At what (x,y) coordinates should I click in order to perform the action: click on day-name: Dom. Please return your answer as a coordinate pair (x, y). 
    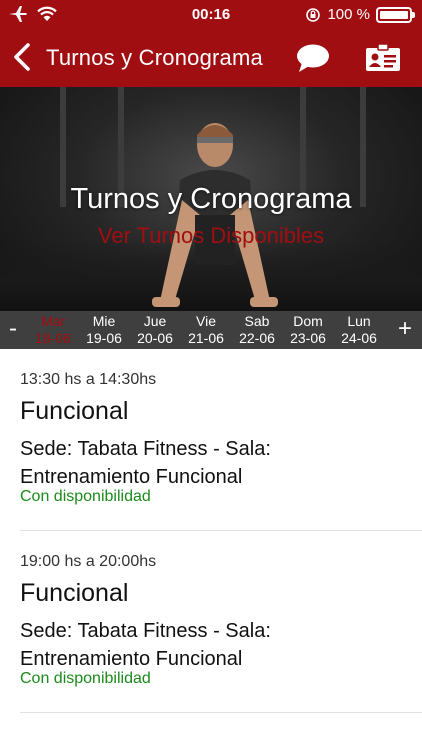
    Looking at the image, I should click on (308, 321).